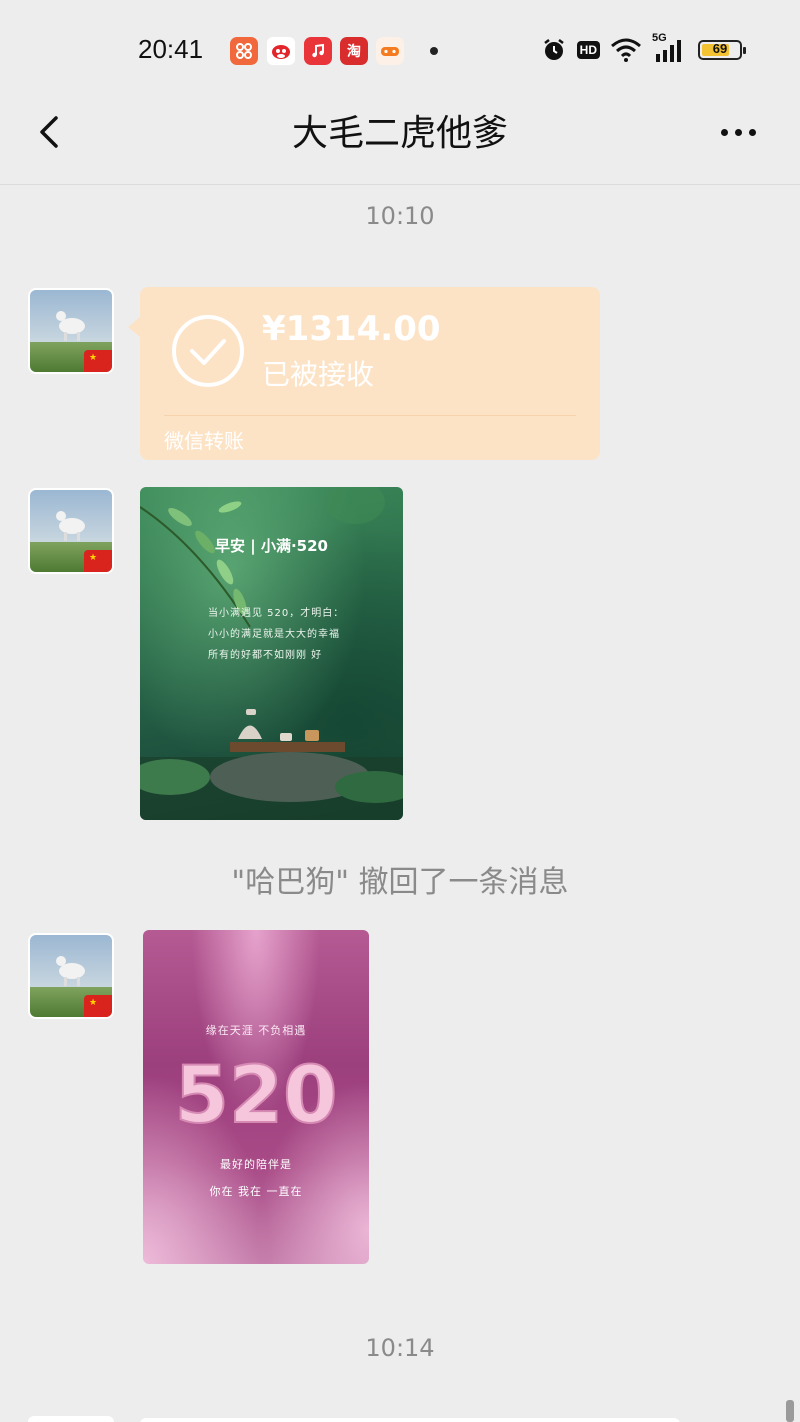 This screenshot has width=800, height=1422. What do you see at coordinates (204, 441) in the screenshot?
I see `transfer-label: 微信转账` at bounding box center [204, 441].